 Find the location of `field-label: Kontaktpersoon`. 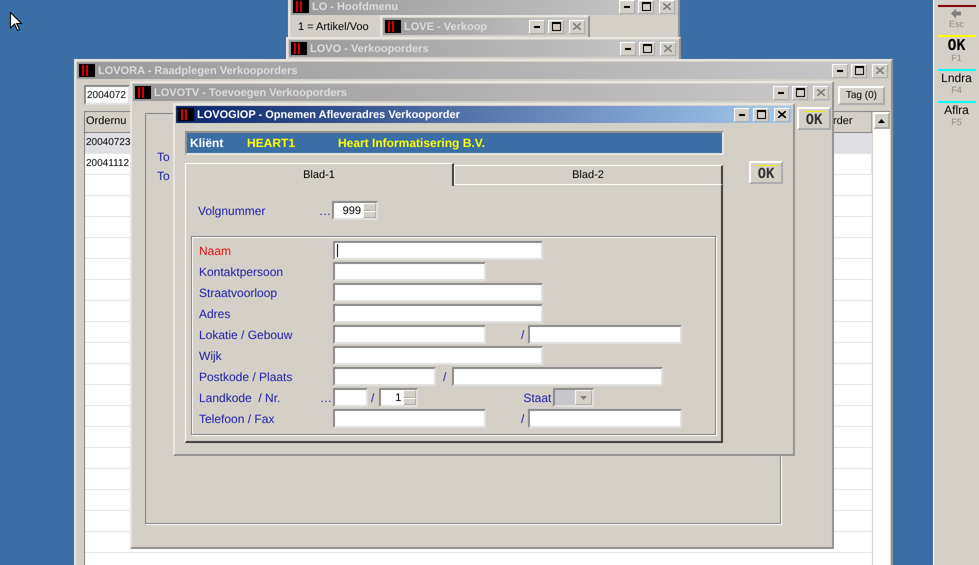

field-label: Kontaktpersoon is located at coordinates (241, 271).